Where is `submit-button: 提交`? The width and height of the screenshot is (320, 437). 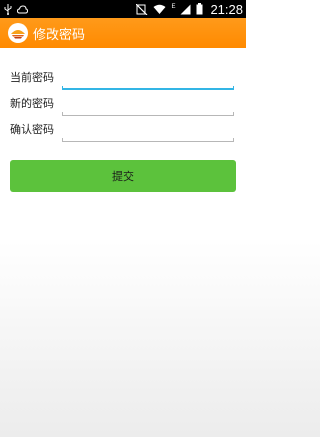
submit-button: 提交 is located at coordinates (123, 176).